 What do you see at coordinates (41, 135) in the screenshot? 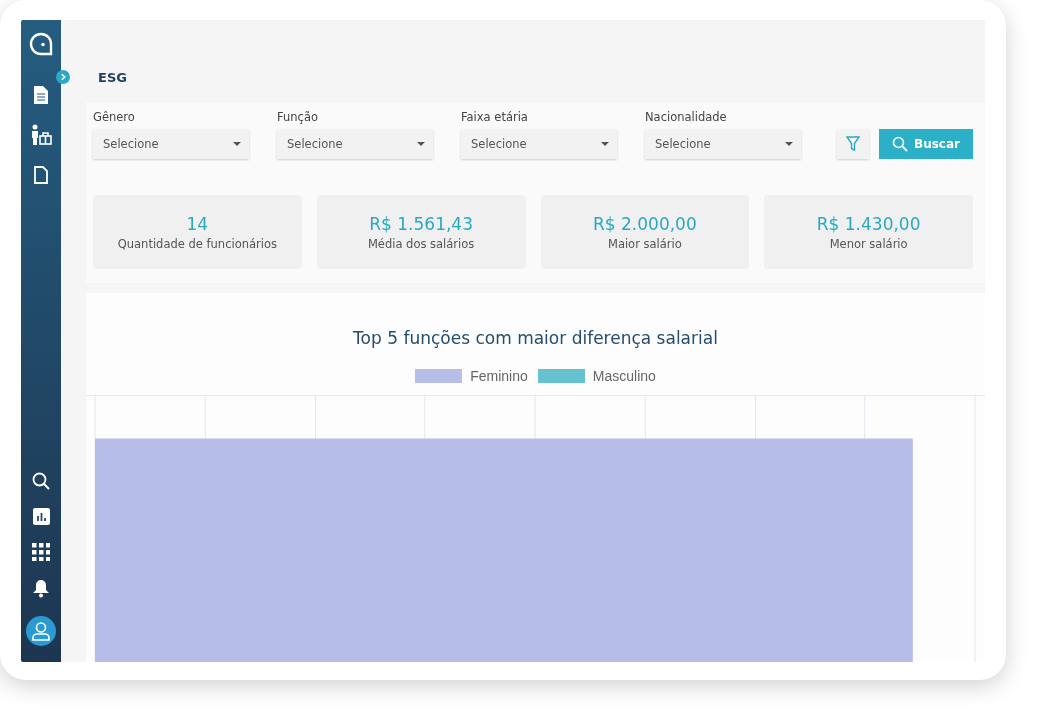
I see `people-icon` at bounding box center [41, 135].